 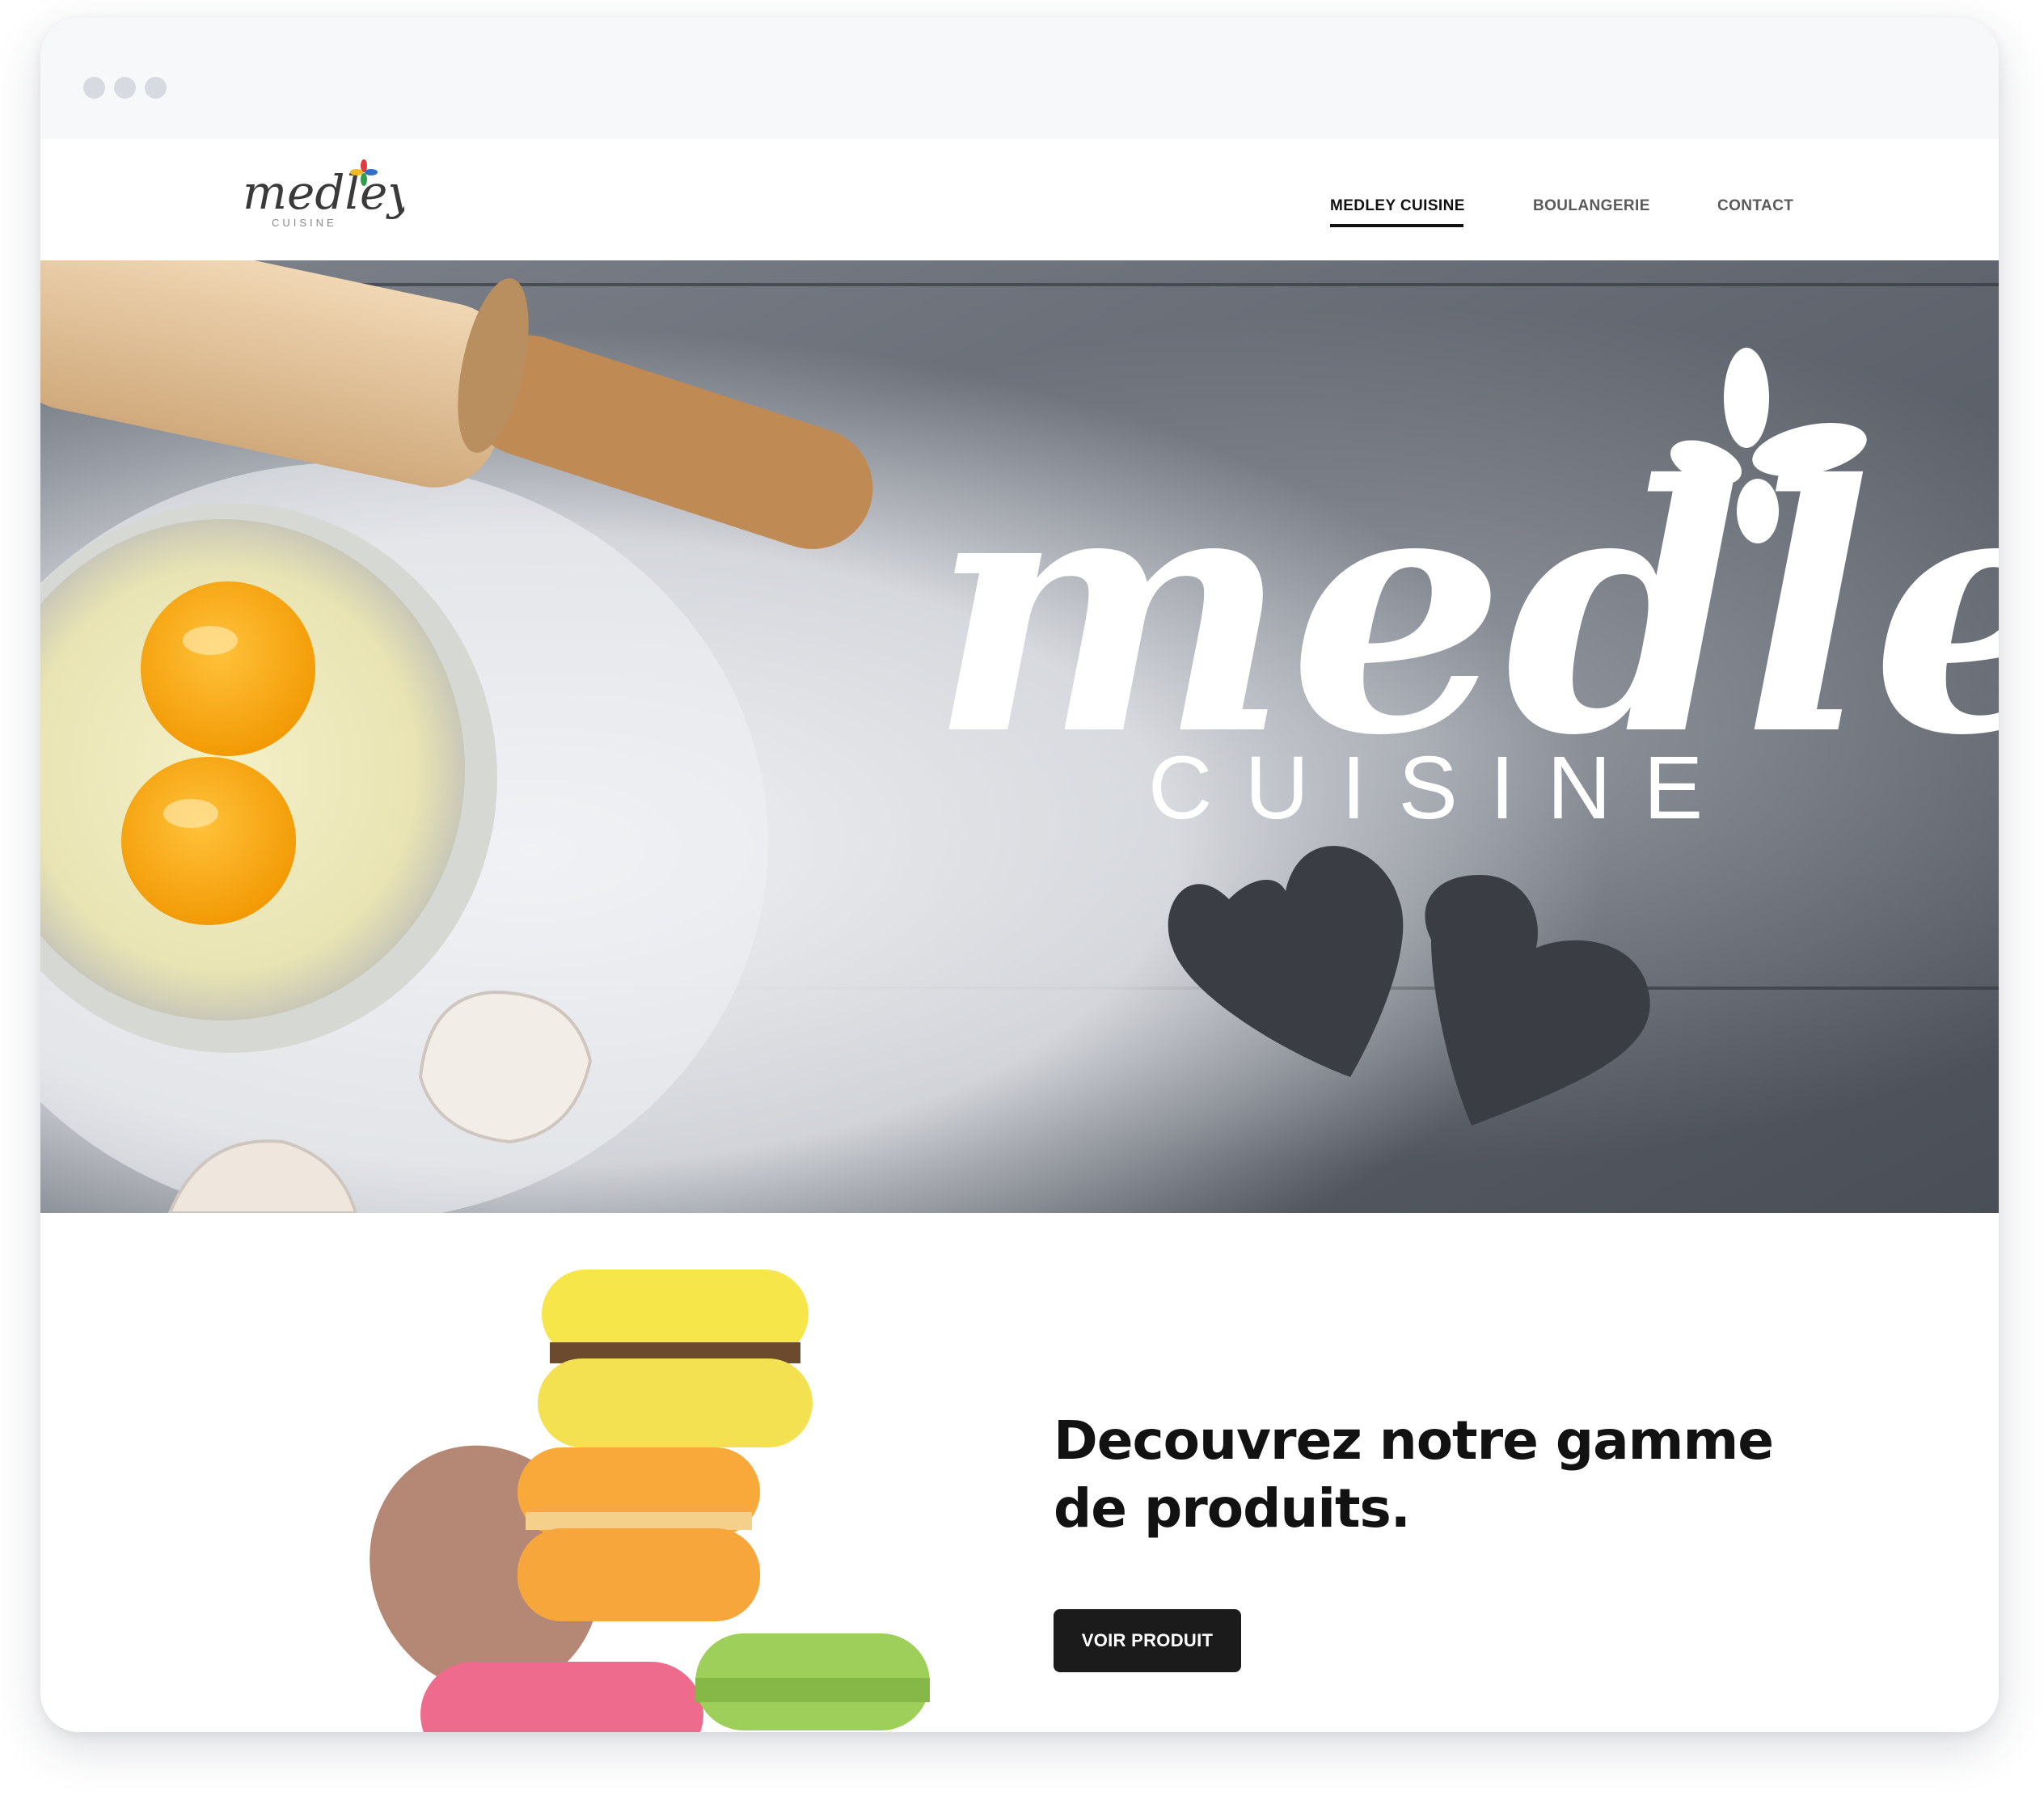 I want to click on promo-headline: Decouvrez notre gamme de produits., so click(x=1458, y=1475).